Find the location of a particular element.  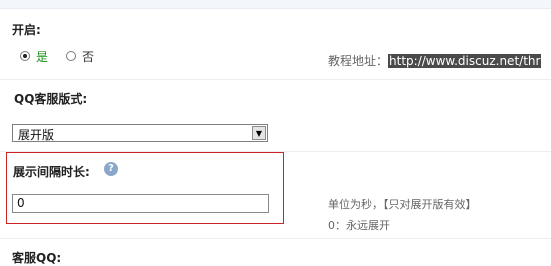

qq-style-selected-value: 展开版 is located at coordinates (36, 135).